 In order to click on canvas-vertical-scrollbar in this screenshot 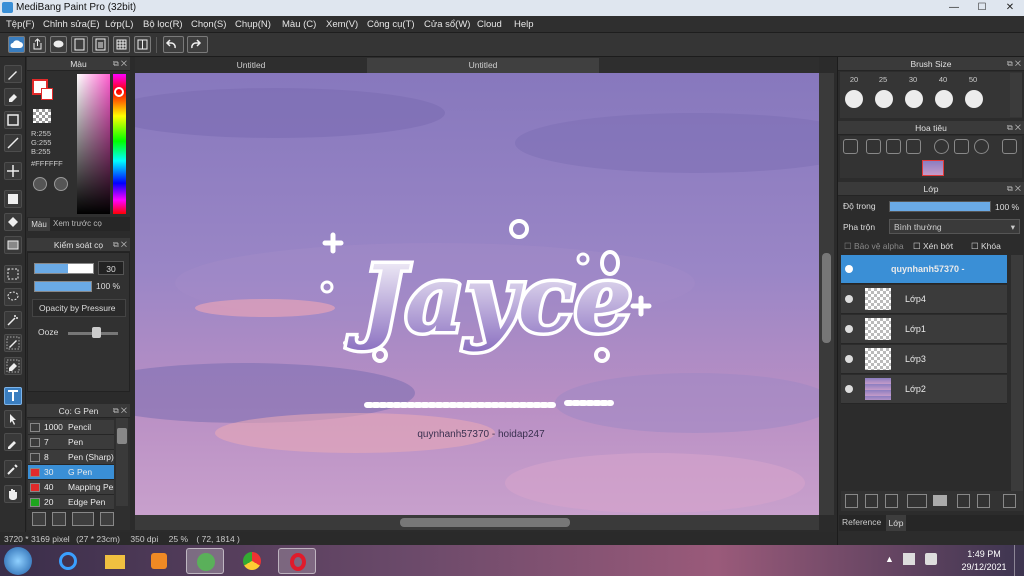, I will do `click(826, 294)`.